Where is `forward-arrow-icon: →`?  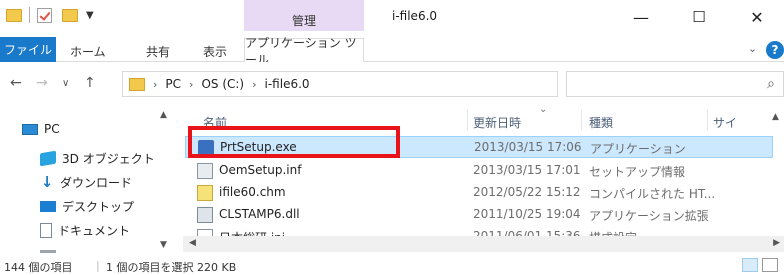 forward-arrow-icon: → is located at coordinates (42, 83).